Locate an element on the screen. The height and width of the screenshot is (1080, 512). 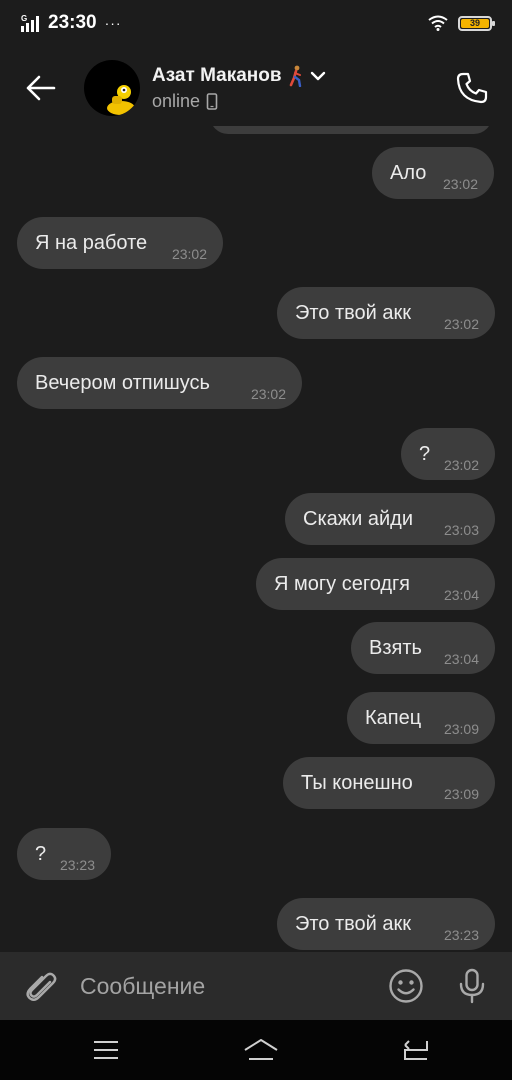
message-bubble-outgoing: ? 23:02 is located at coordinates (448, 454).